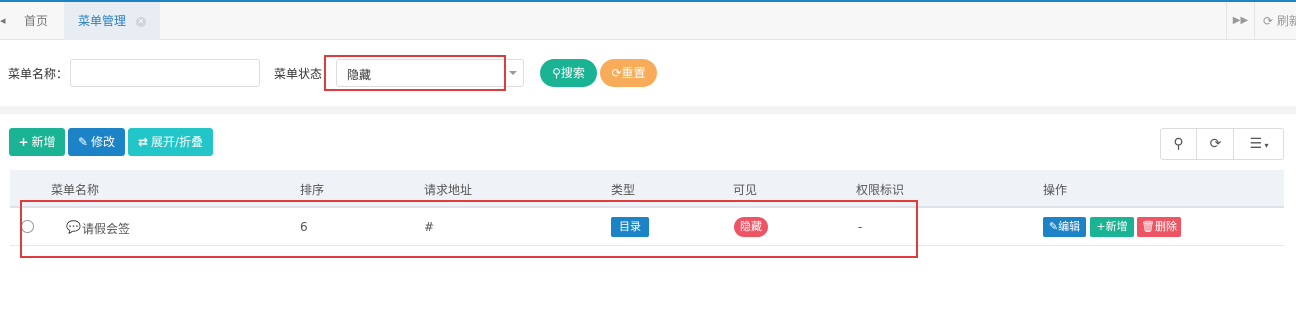 This screenshot has height=332, width=1296. Describe the element at coordinates (1055, 190) in the screenshot. I see `column-header-actions: 操作` at that location.